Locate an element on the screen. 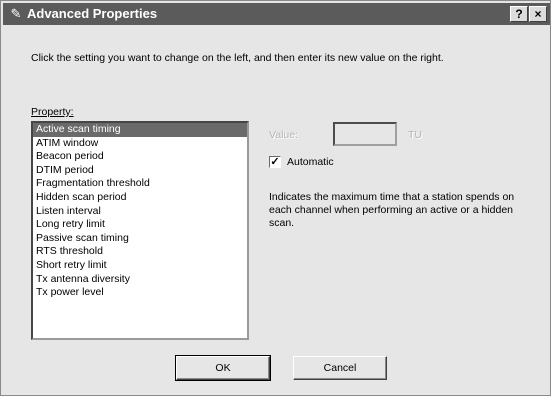 The image size is (553, 398). unit-label: TU is located at coordinates (415, 135).